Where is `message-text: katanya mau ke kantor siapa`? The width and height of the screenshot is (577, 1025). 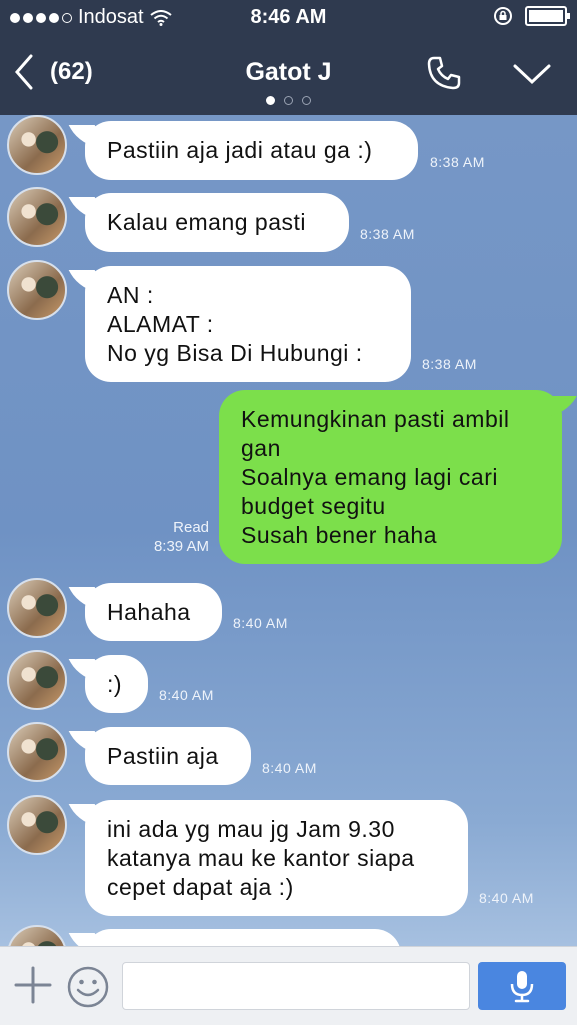
message-text: katanya mau ke kantor siapa is located at coordinates (261, 857).